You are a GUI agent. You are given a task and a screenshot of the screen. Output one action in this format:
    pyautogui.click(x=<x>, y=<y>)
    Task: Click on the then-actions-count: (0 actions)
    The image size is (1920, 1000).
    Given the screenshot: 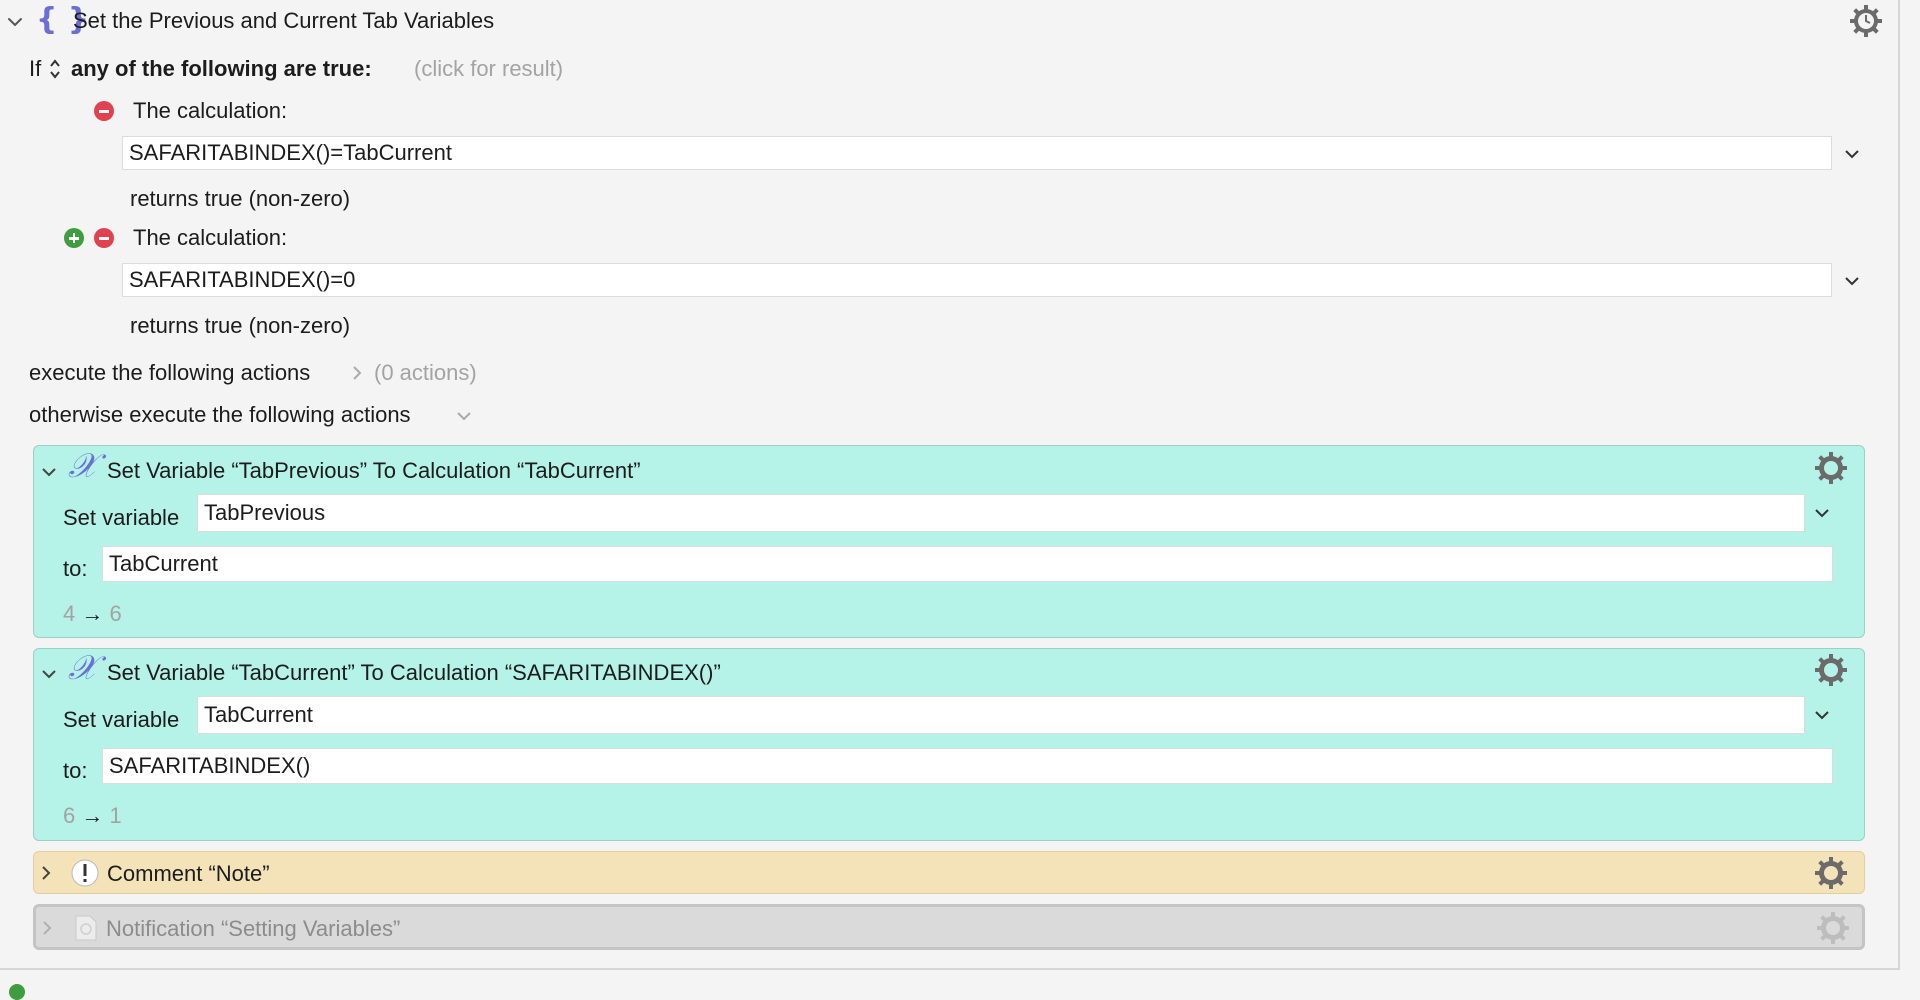 What is the action you would take?
    pyautogui.click(x=425, y=373)
    